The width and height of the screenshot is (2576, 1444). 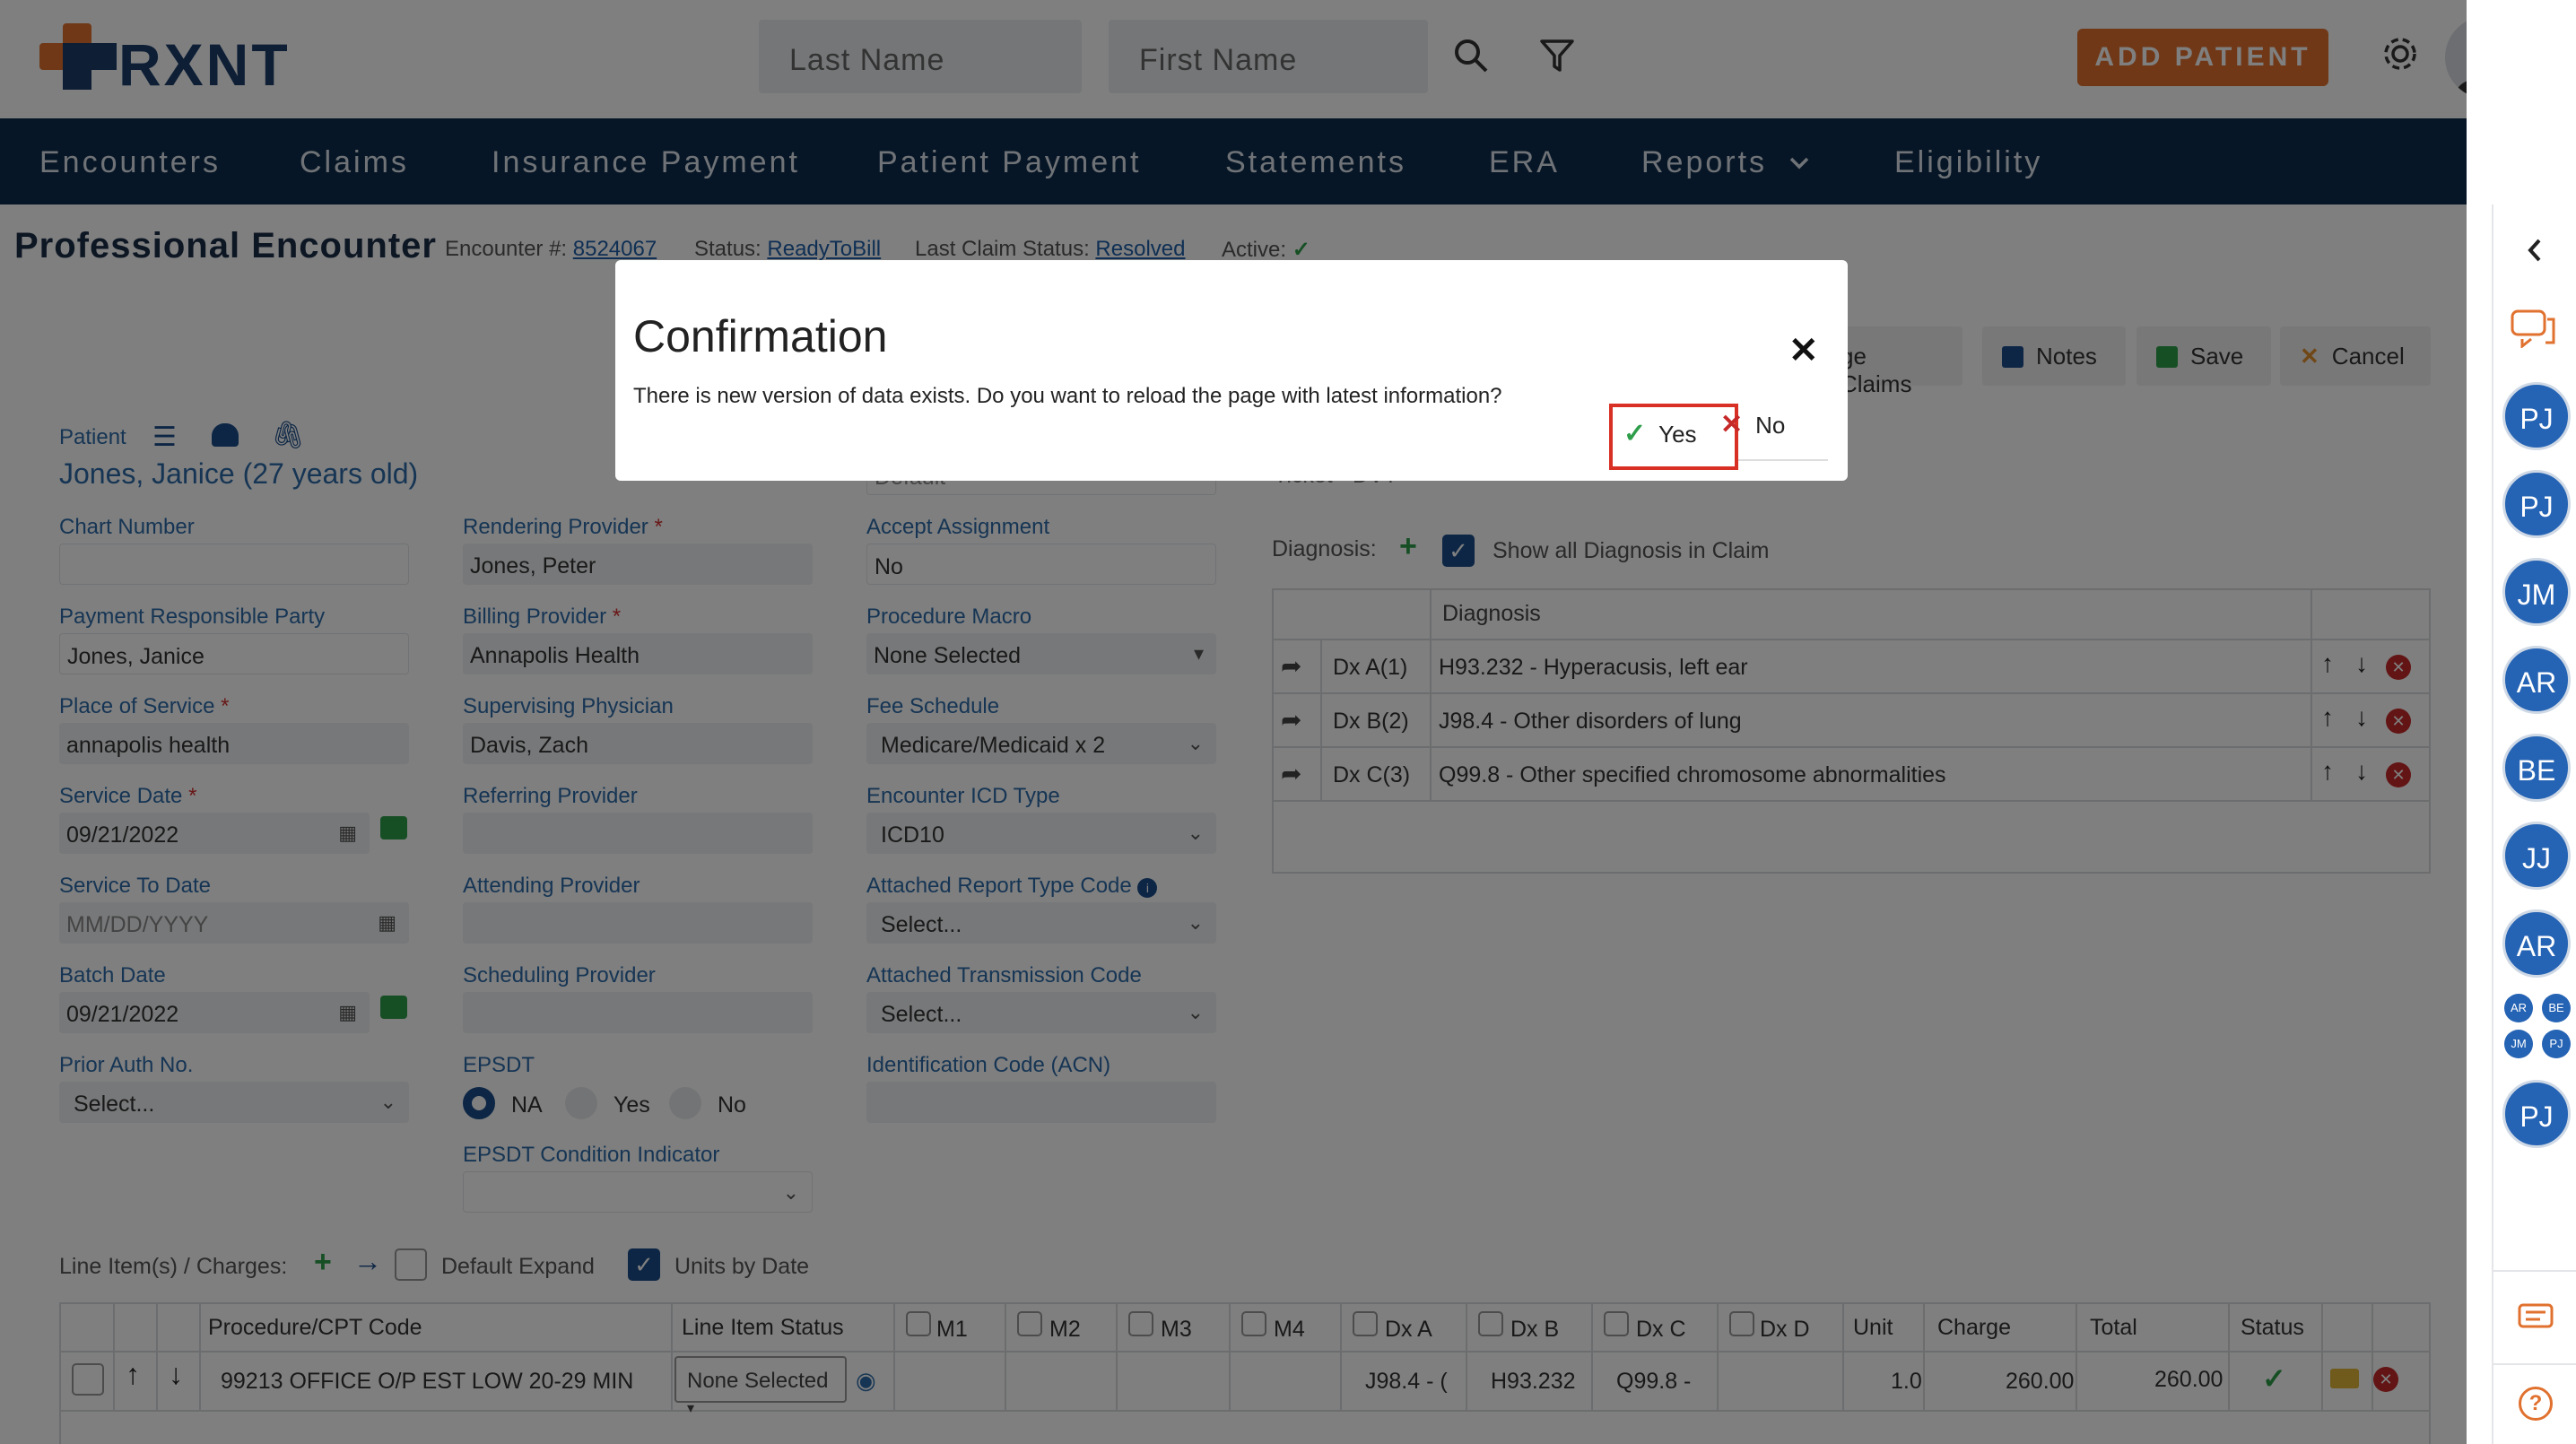 I want to click on chat-bubbles-icon, so click(x=2533, y=328).